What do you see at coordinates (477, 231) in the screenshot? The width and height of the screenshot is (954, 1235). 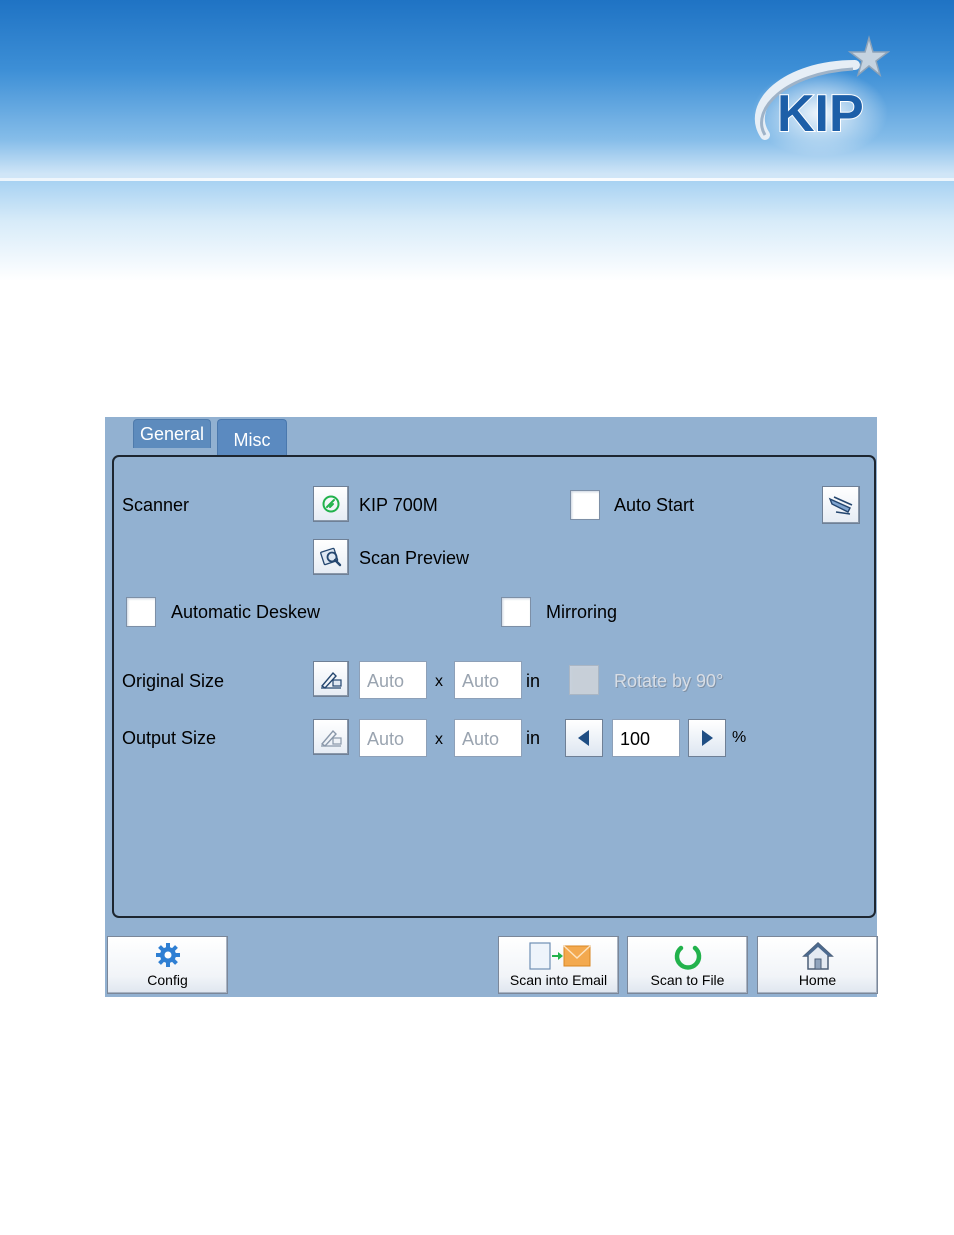 I see `header-banner-lower` at bounding box center [477, 231].